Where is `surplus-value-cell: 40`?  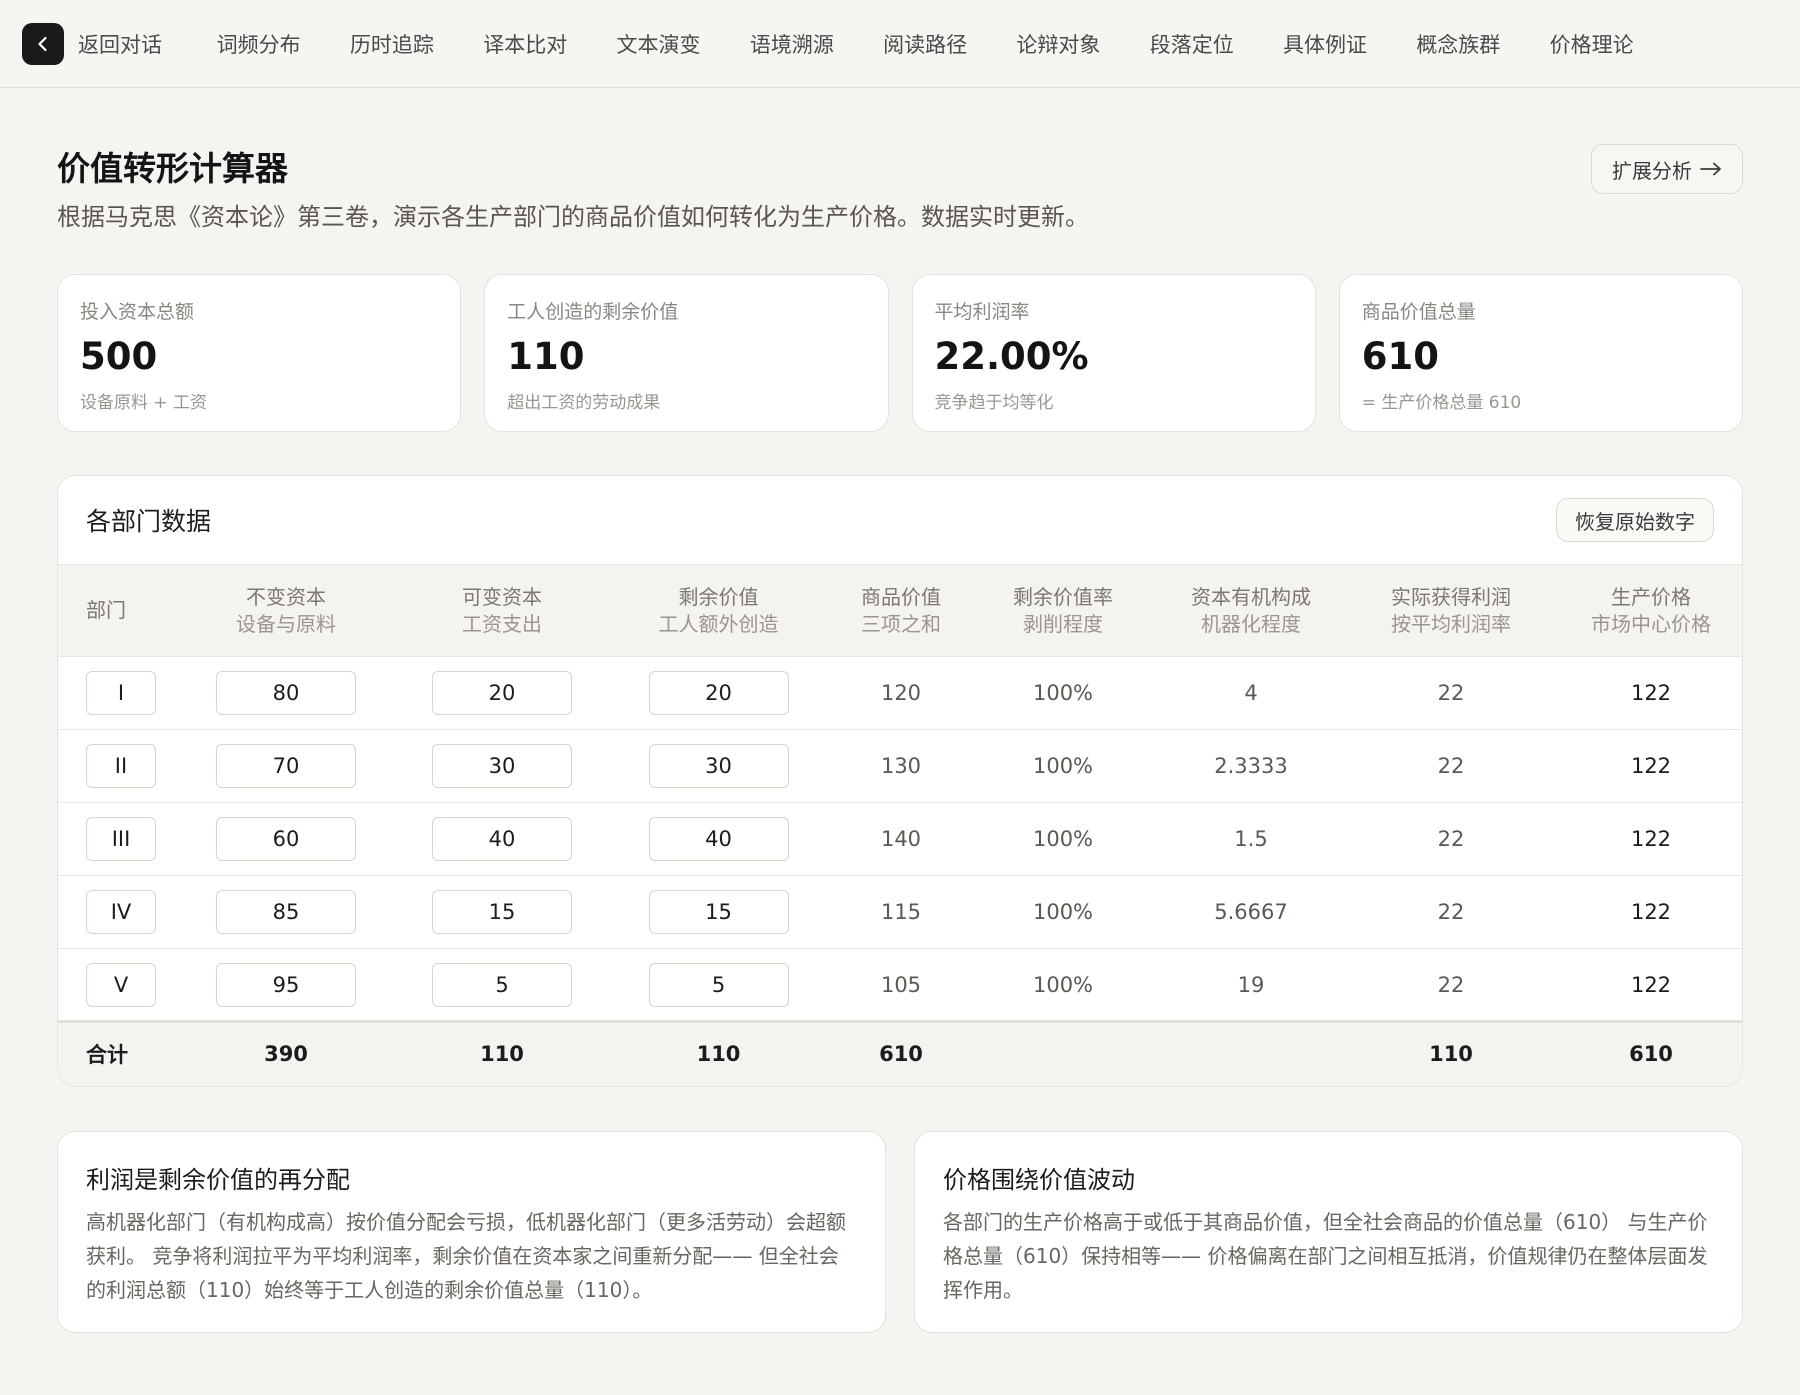
surplus-value-cell: 40 is located at coordinates (718, 839).